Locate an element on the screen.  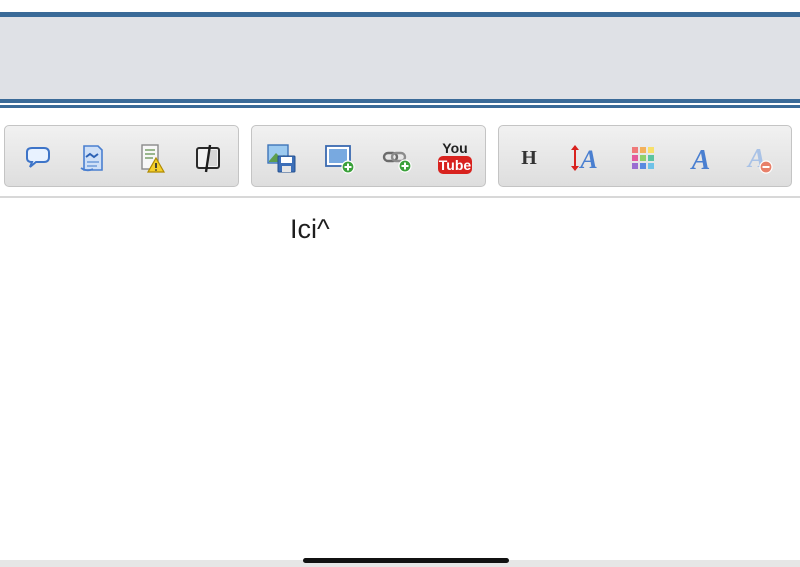
toolbar-group-quote is located at coordinates (121, 156).